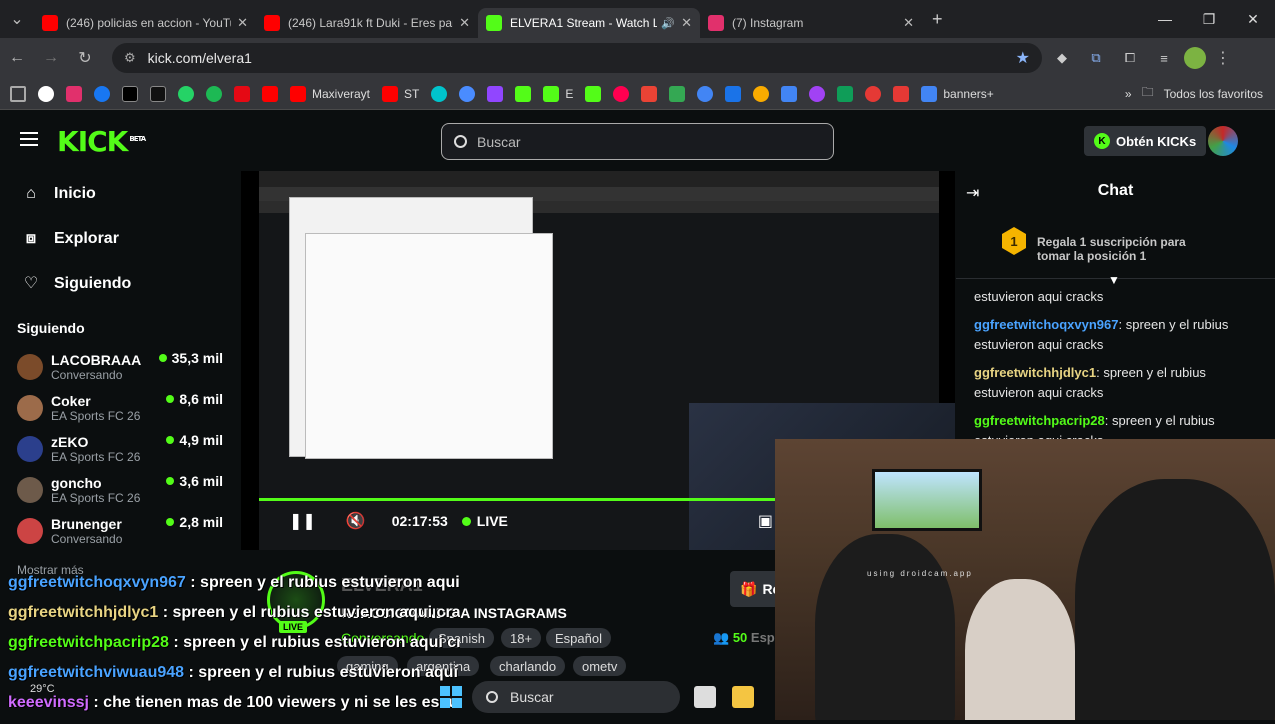 The image size is (1275, 724). Describe the element at coordinates (589, 23) in the screenshot. I see `tab-kick-active: ELVERA1 Stream - Watch Live 🔊 ✕` at that location.